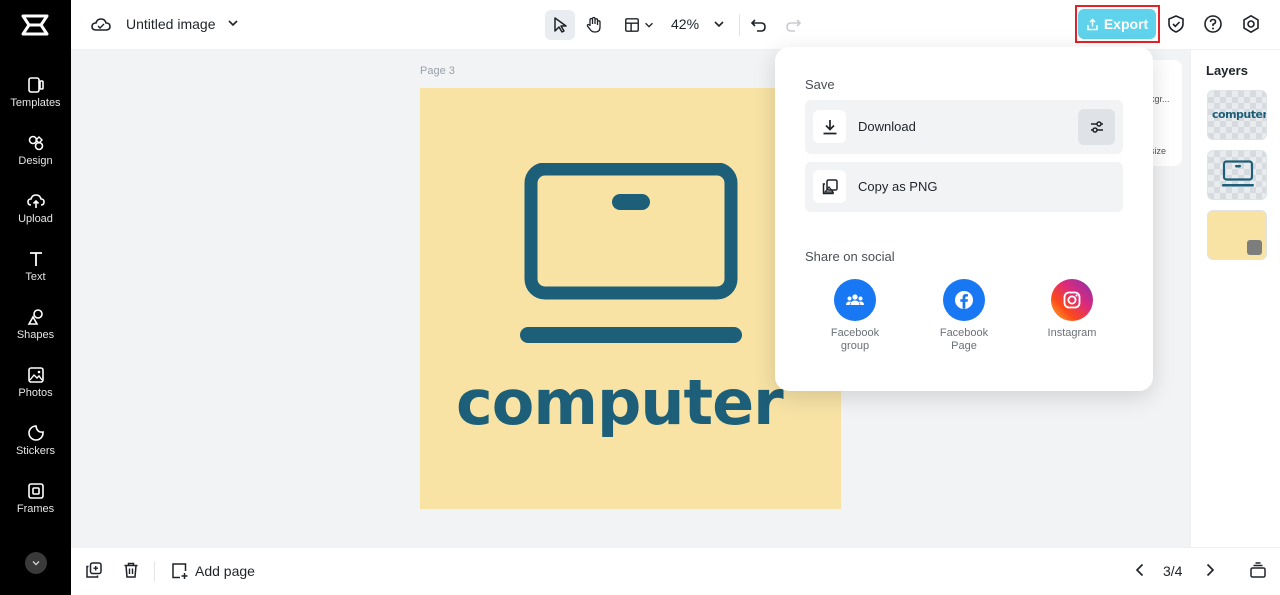 The width and height of the screenshot is (1280, 595). I want to click on add-page-label: Add page, so click(225, 571).